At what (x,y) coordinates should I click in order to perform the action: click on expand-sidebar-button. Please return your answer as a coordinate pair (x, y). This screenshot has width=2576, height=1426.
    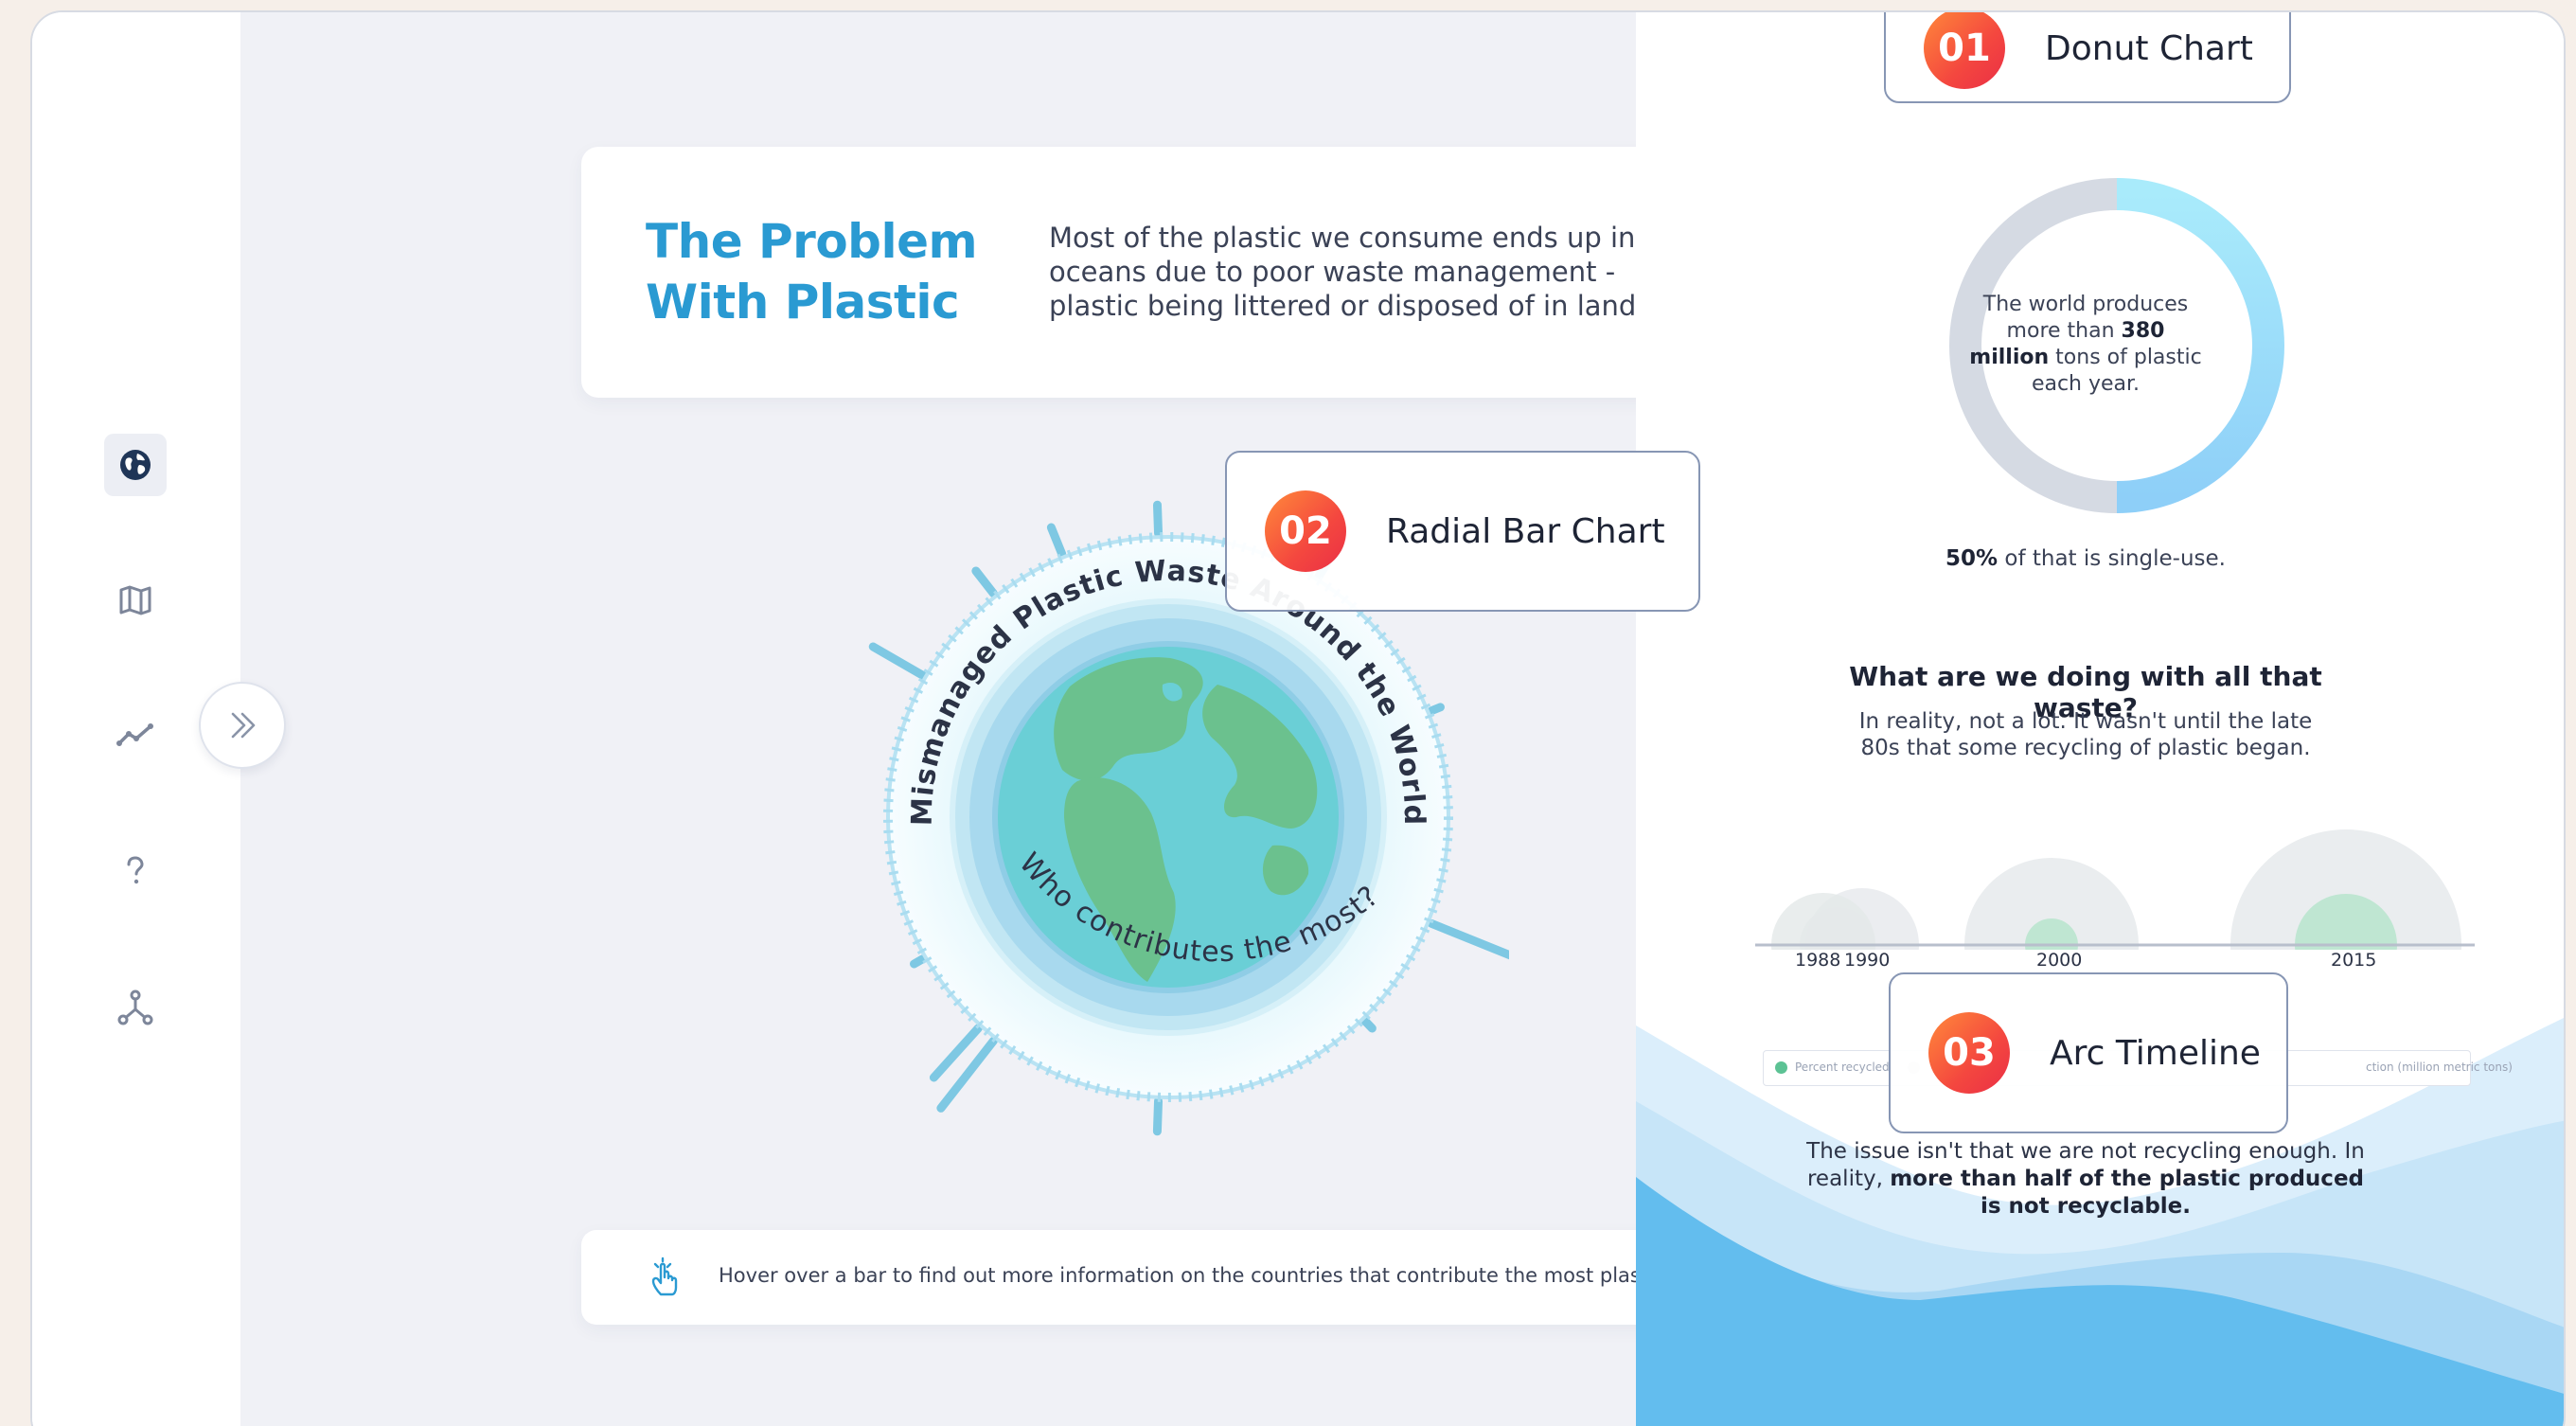
    Looking at the image, I should click on (243, 725).